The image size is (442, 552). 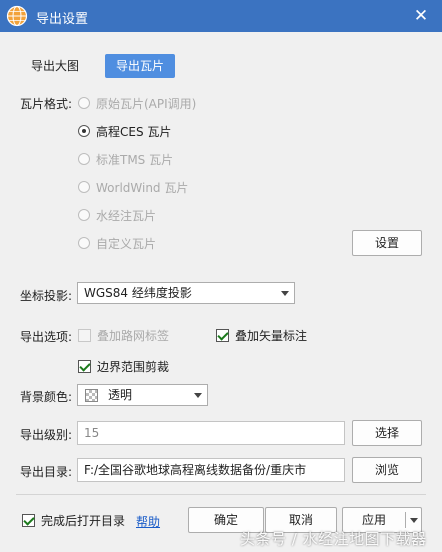 I want to click on radio-shuijingzhu-tiles: 水经注瓦片, so click(x=117, y=215).